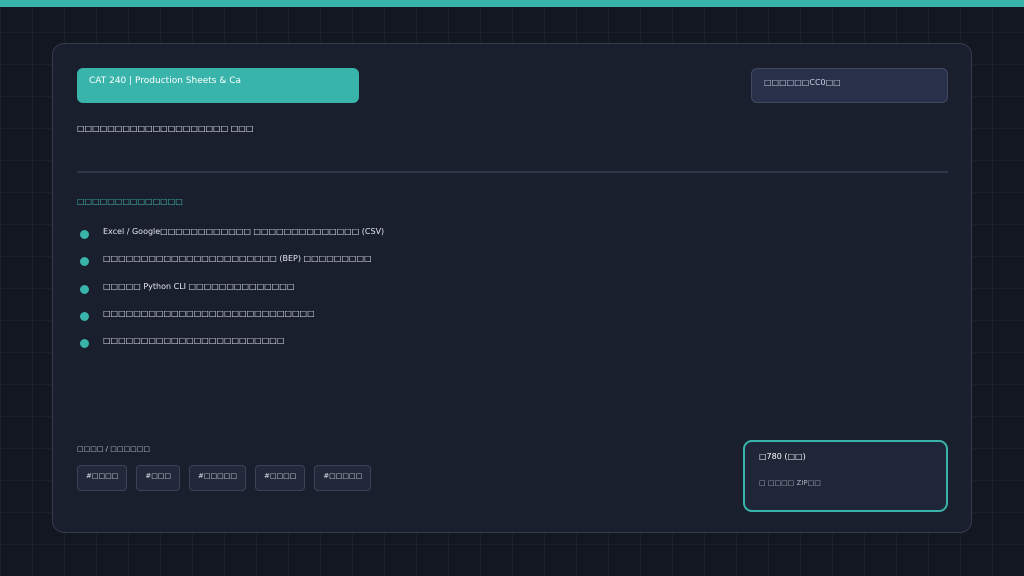  Describe the element at coordinates (194, 341) in the screenshot. I see `feature-text: □□□□□□□□□□□□□□□□□□□□□□□□` at that location.